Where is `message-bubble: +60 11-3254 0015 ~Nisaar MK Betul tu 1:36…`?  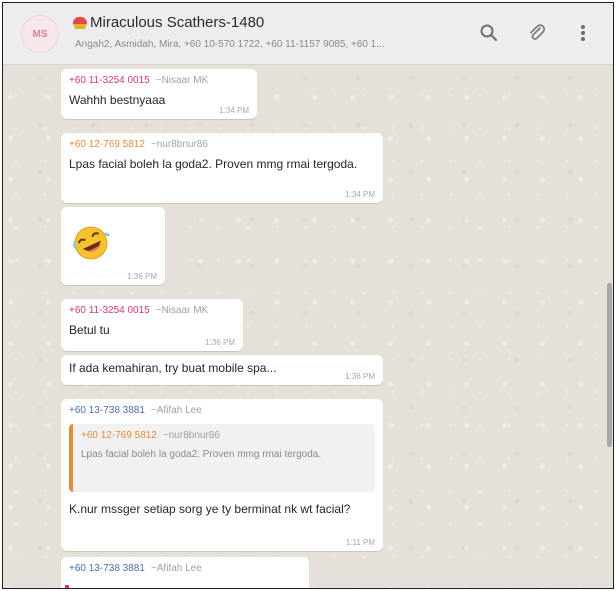
message-bubble: +60 11-3254 0015 ~Nisaar MK Betul tu 1:36… is located at coordinates (152, 325).